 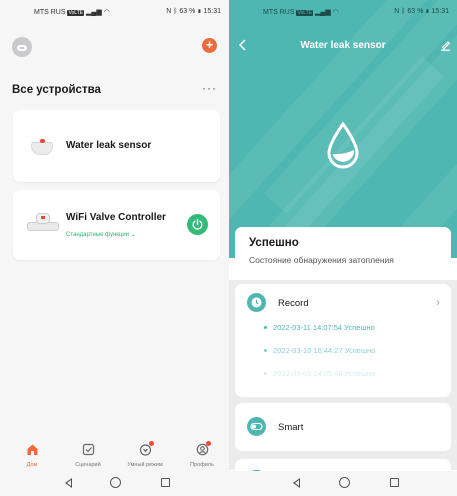 I want to click on add-device-button: +, so click(x=209, y=45).